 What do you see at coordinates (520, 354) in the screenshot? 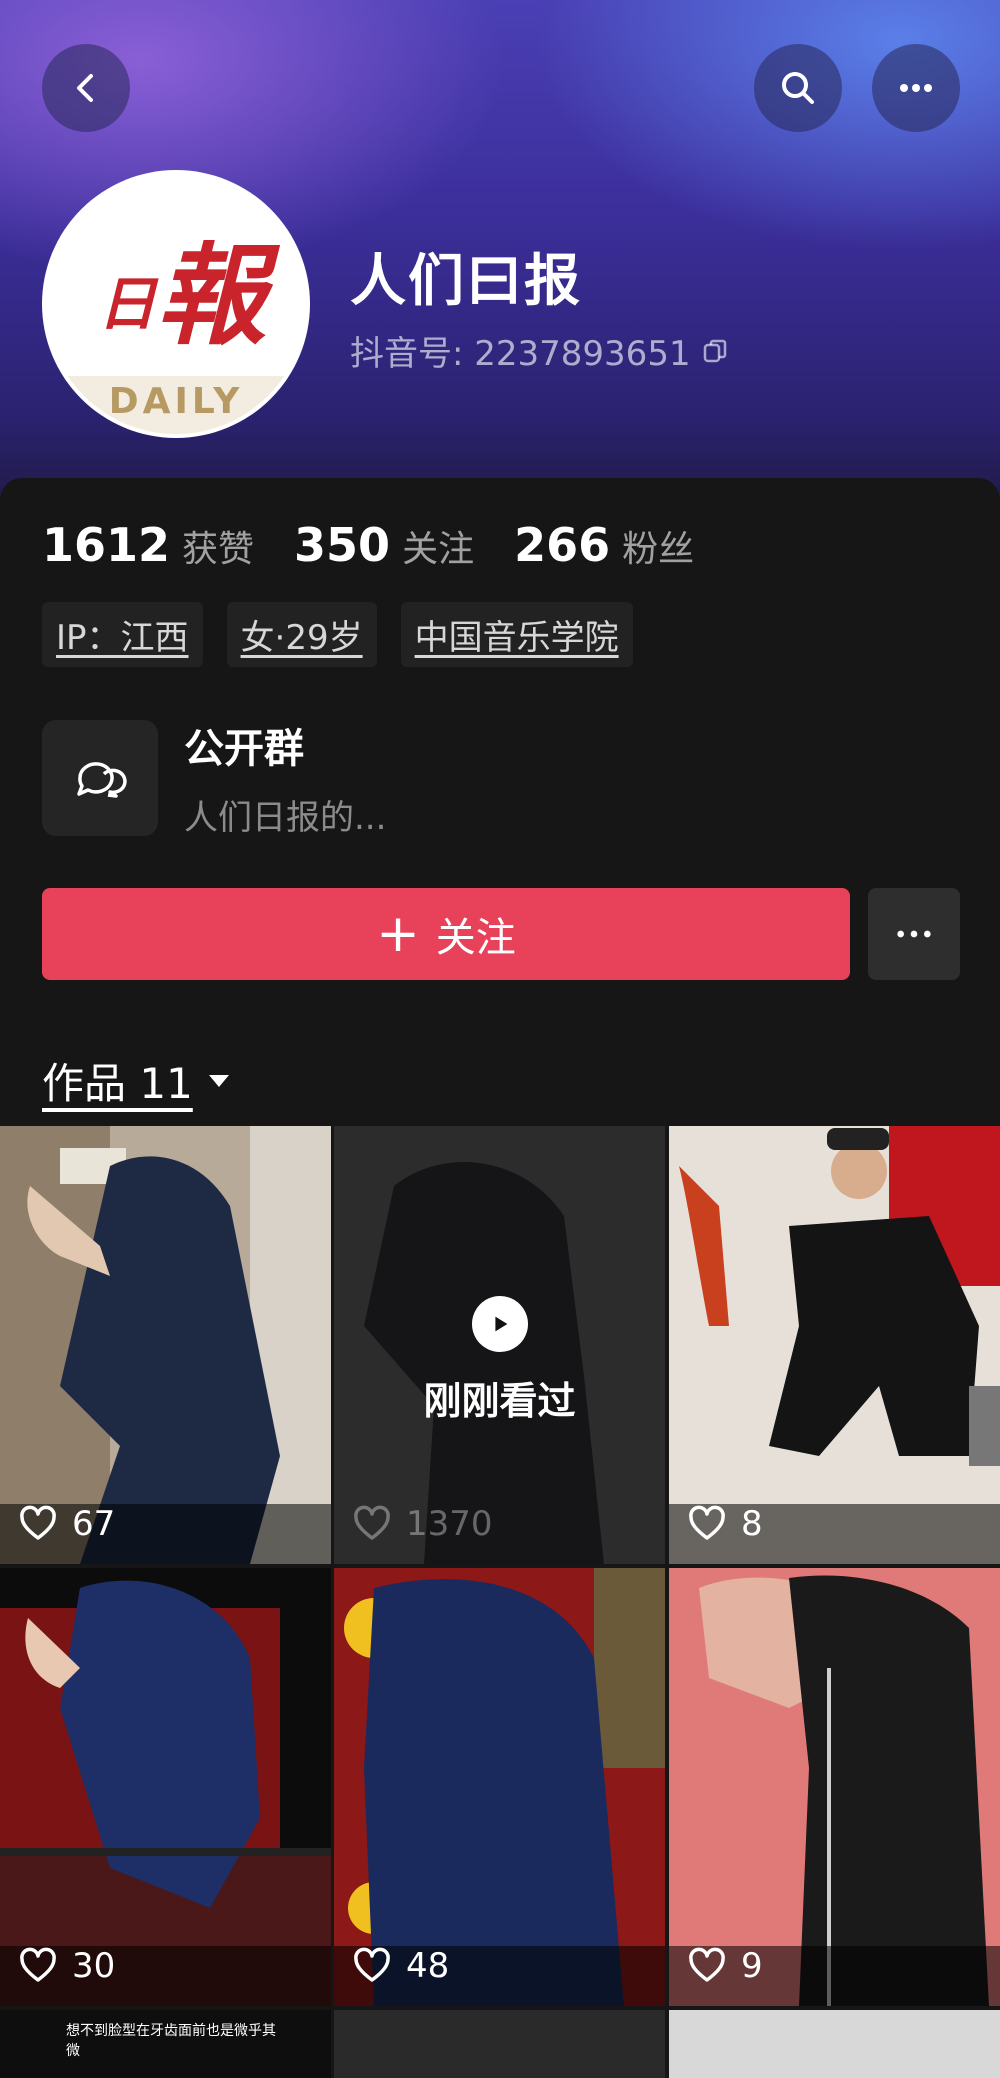
I see `douyin-id: 抖音号: 2237893651` at bounding box center [520, 354].